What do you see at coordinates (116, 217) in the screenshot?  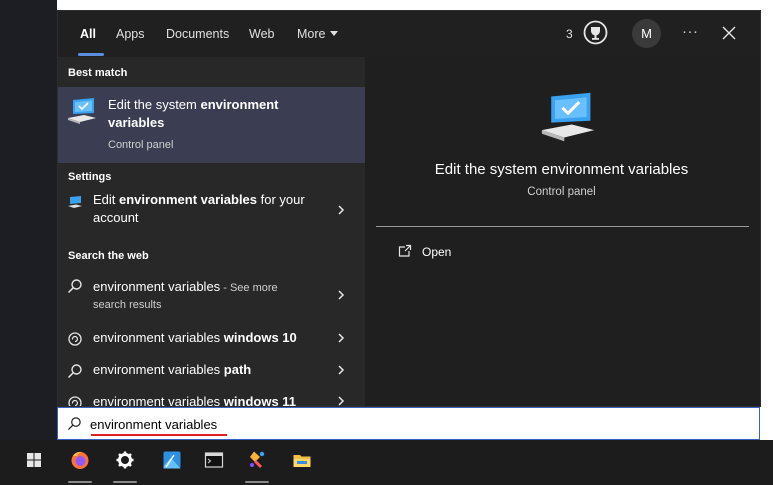 I see `settings-result-line2: account` at bounding box center [116, 217].